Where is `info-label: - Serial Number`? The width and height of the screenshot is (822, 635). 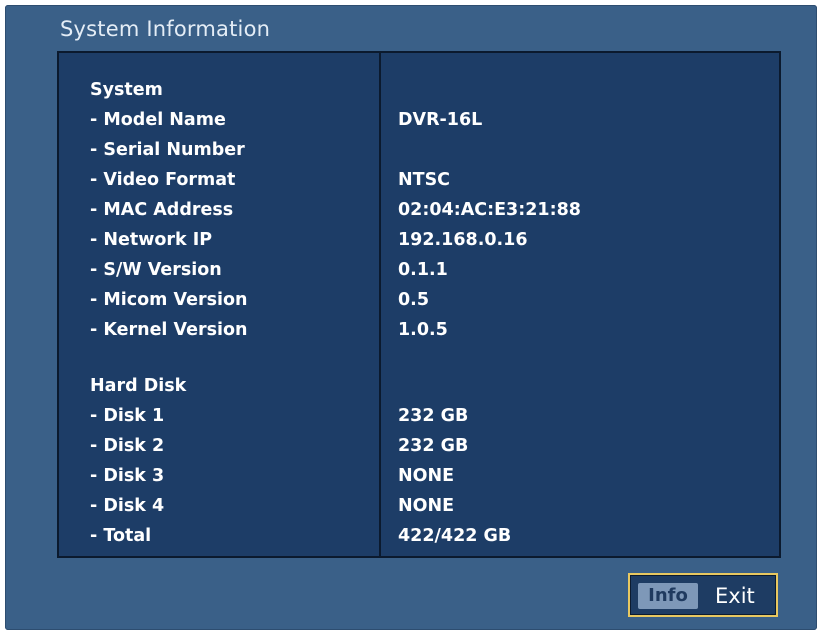 info-label: - Serial Number is located at coordinates (167, 150).